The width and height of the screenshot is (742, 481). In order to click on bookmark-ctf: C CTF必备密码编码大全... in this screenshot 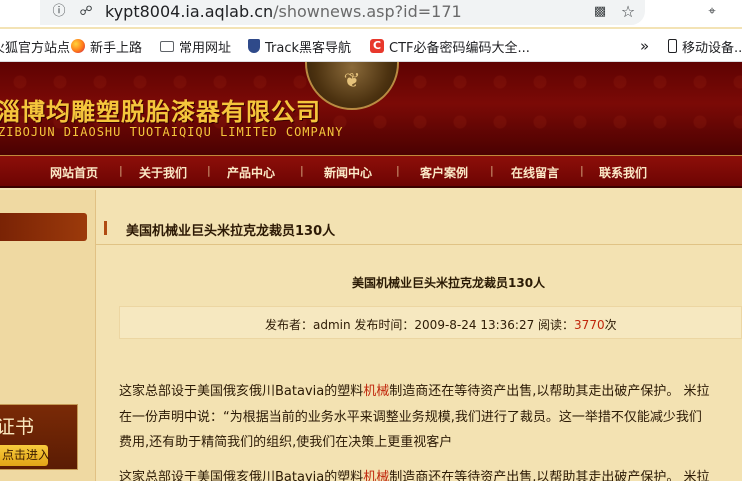, I will do `click(450, 46)`.